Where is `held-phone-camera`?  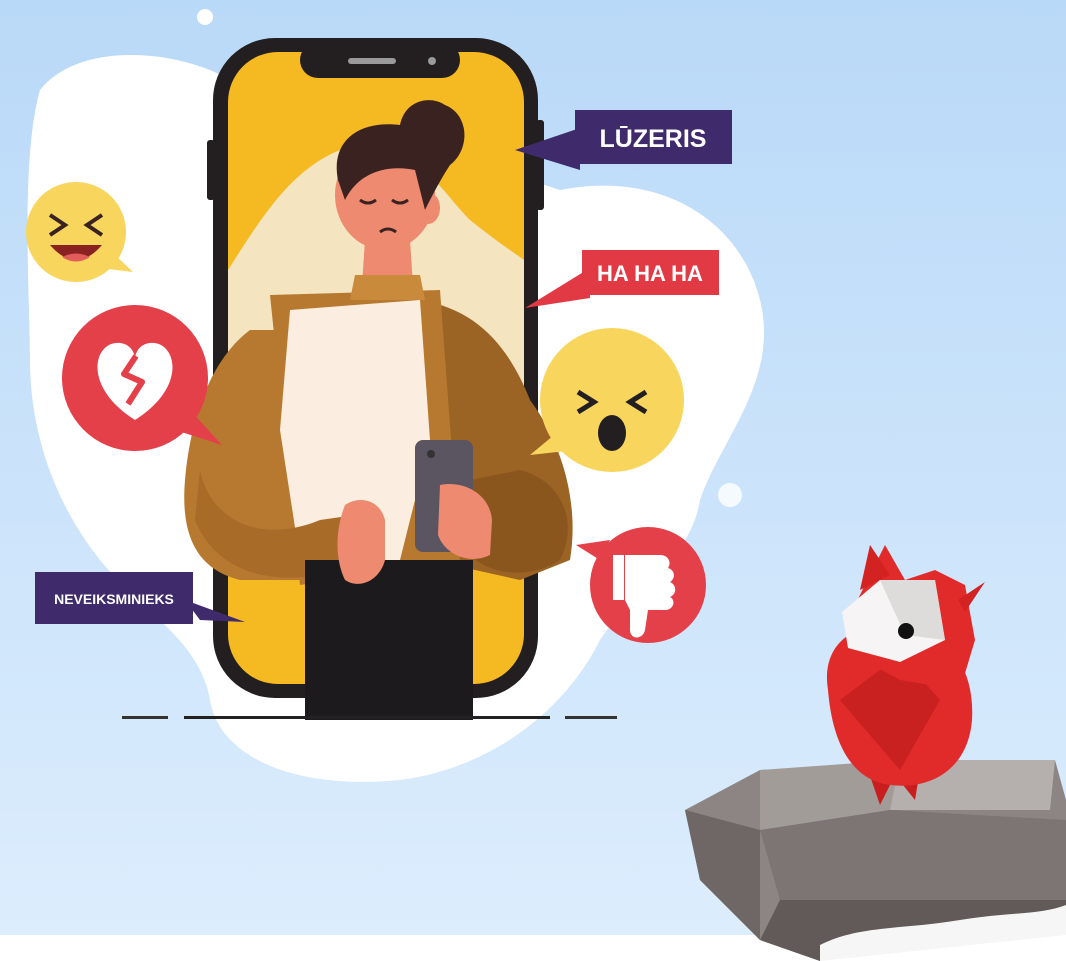
held-phone-camera is located at coordinates (431, 454).